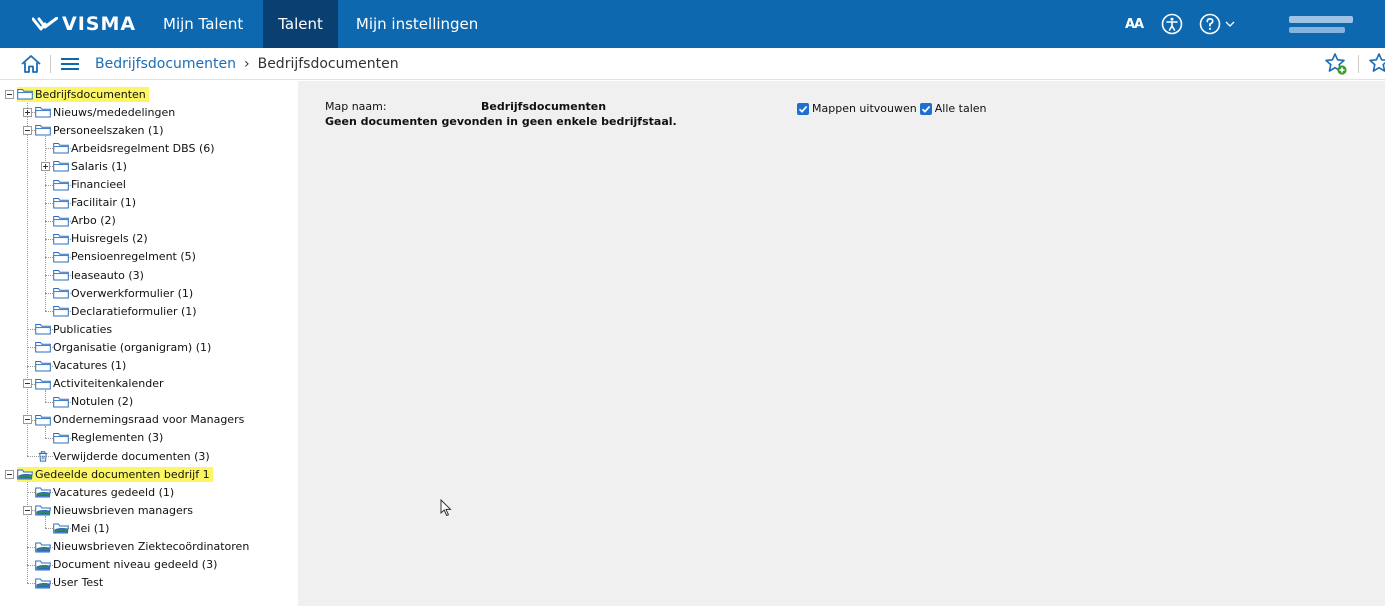  I want to click on tree-item-trash: Verwijderde documenten (3), so click(116, 456).